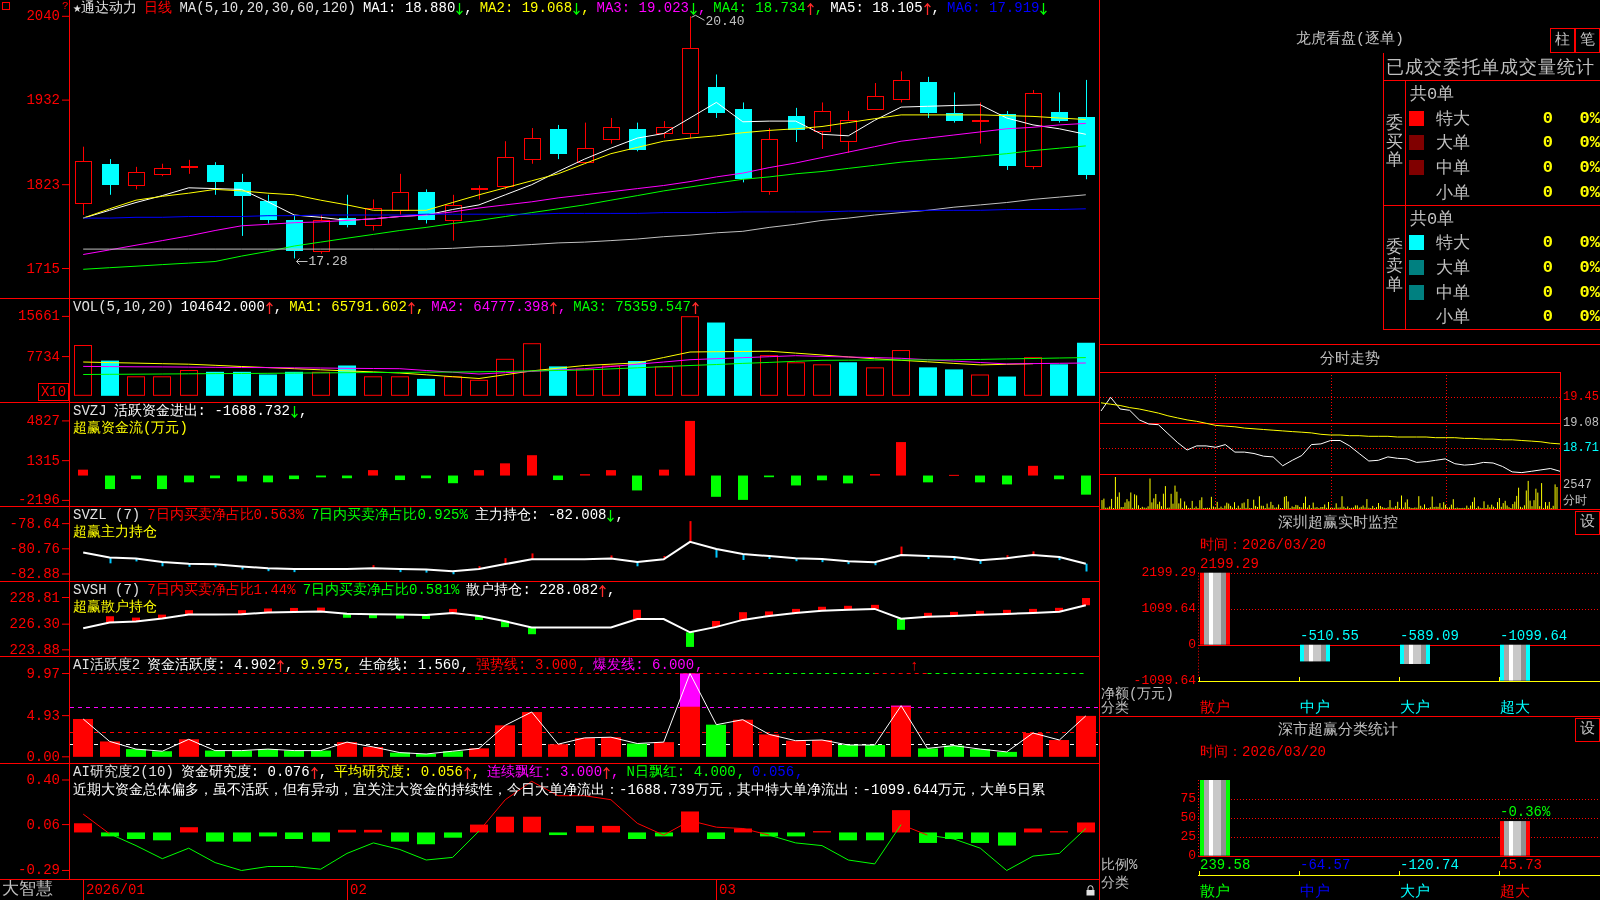  Describe the element at coordinates (559, 790) in the screenshot. I see `analysis-text: 近期大资金总体偏多，虽不活跃，但有异动，宜关注大资金的持续性，今日大单净流出：-1688.739万元，其中特大单净流出：-1099.644万元，大单5日累` at that location.